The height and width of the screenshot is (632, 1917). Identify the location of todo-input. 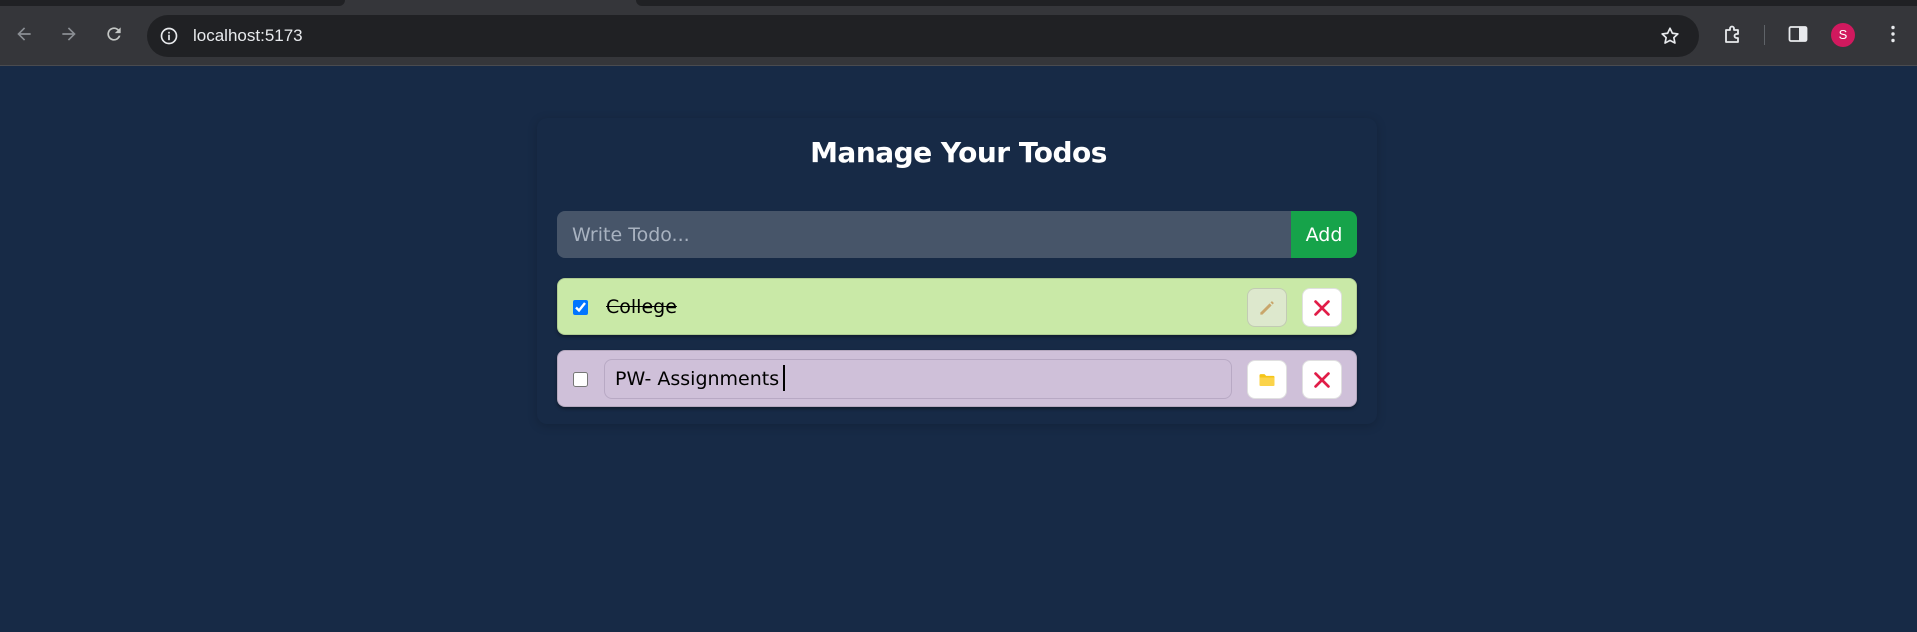
(924, 234).